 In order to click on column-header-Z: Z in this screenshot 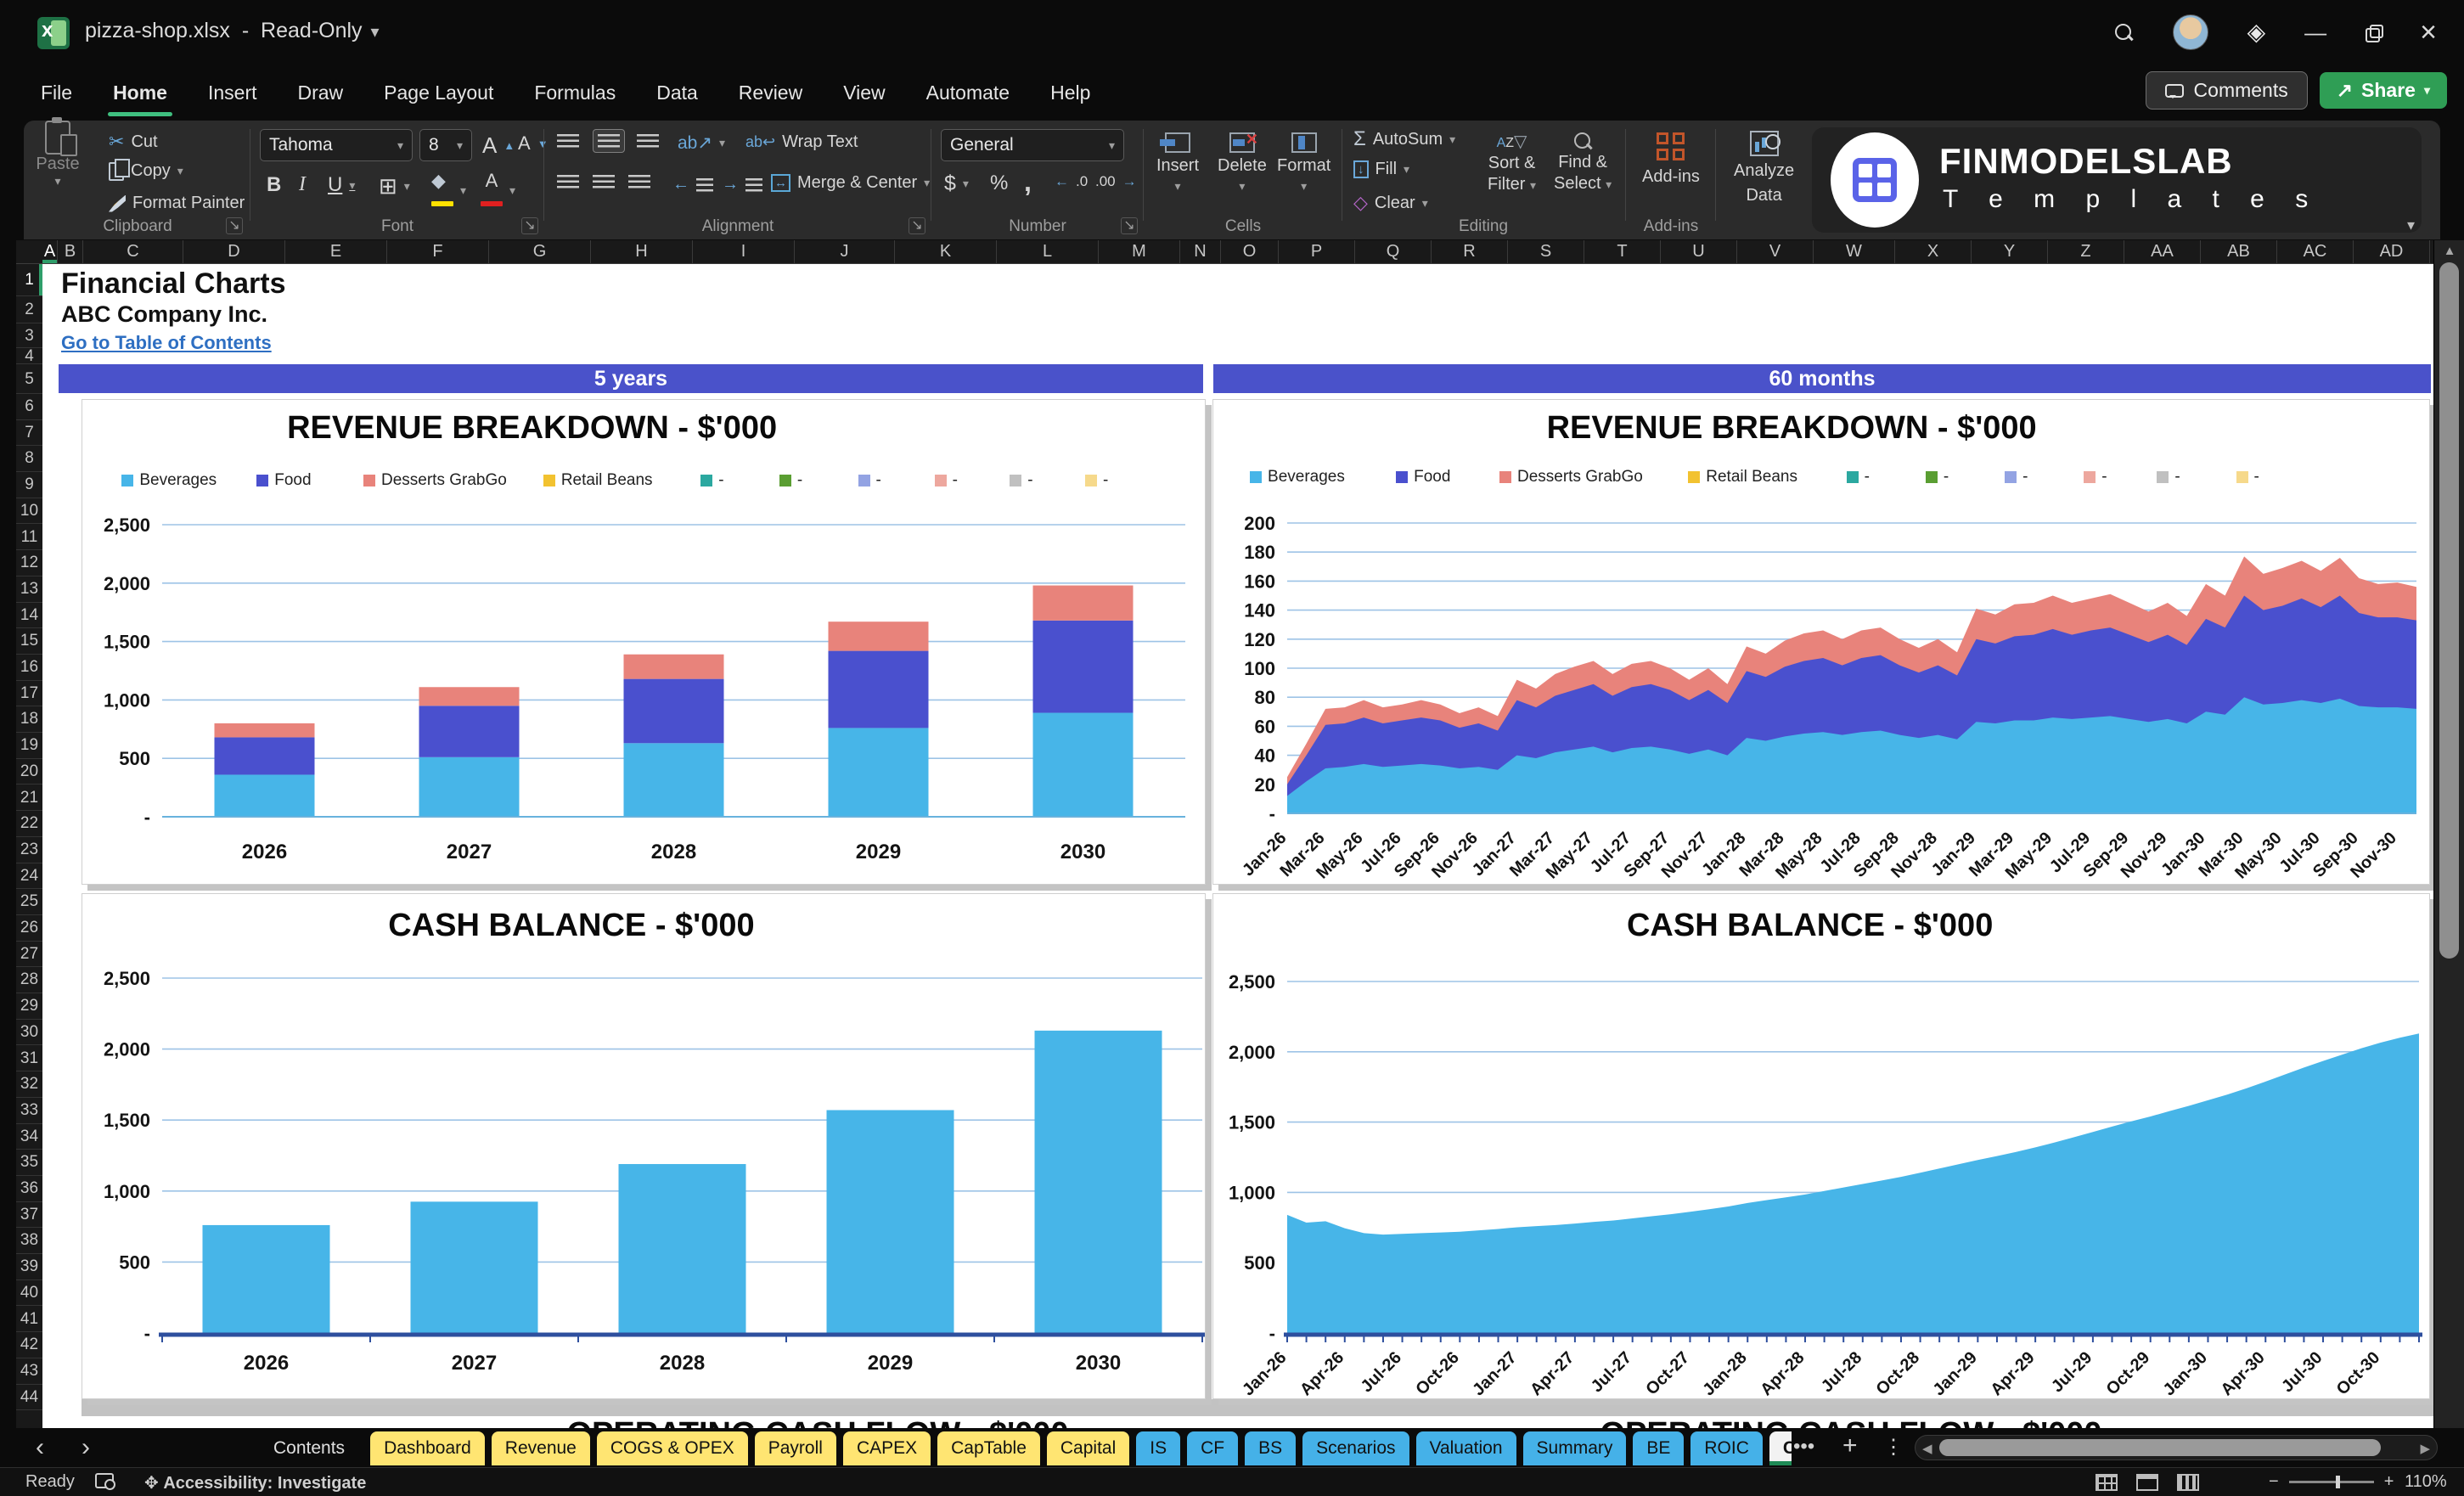, I will do `click(2086, 251)`.